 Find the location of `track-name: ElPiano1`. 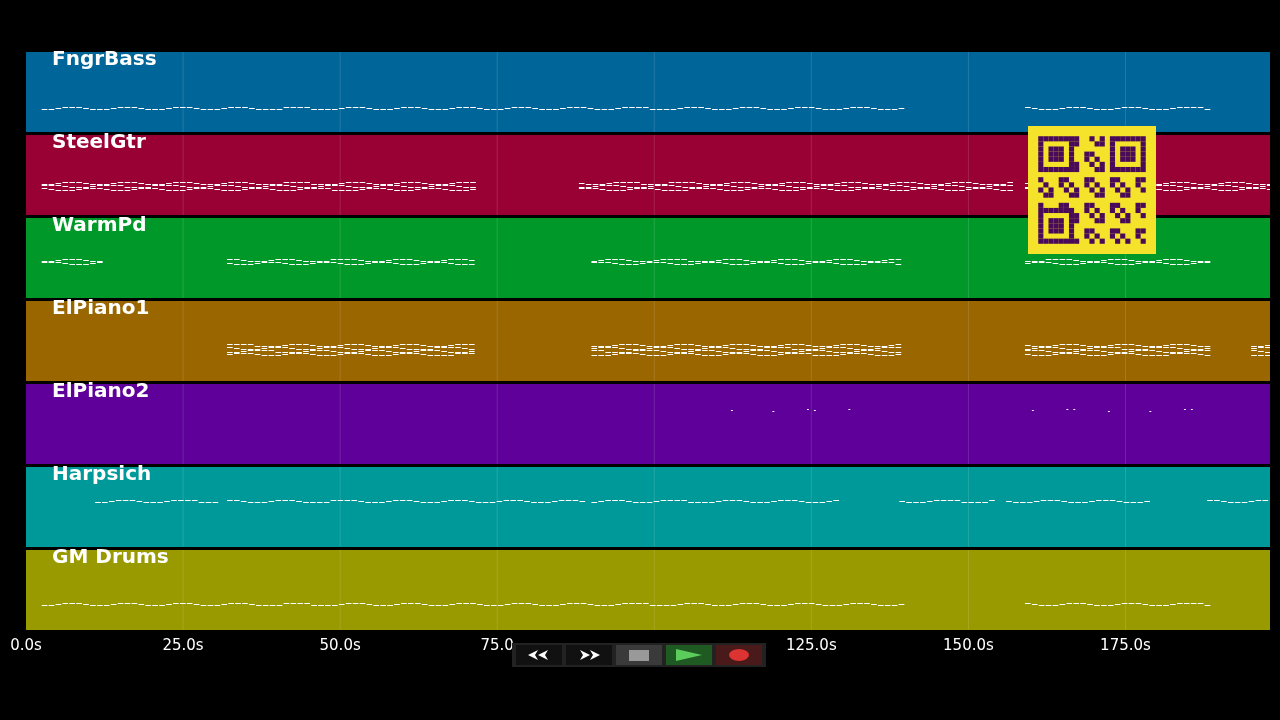

track-name: ElPiano1 is located at coordinates (101, 307).